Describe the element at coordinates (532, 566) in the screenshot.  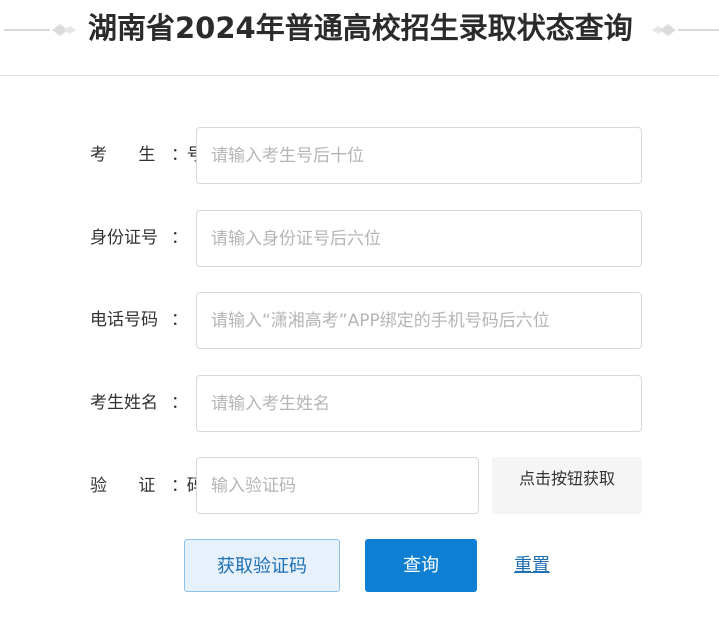
I see `reset-link: 重置` at that location.